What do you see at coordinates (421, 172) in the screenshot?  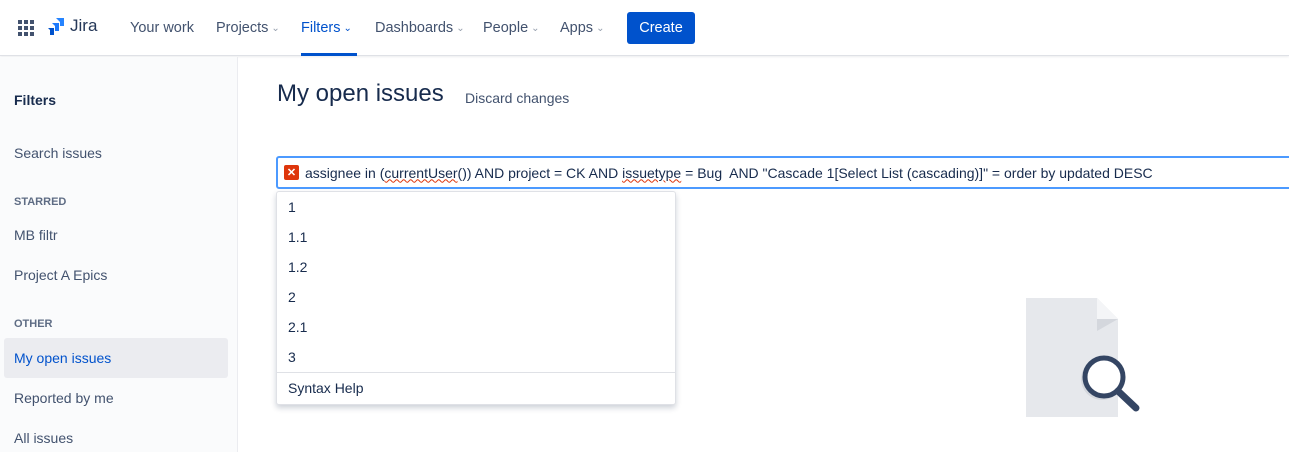 I see `jql-text: currentUser` at bounding box center [421, 172].